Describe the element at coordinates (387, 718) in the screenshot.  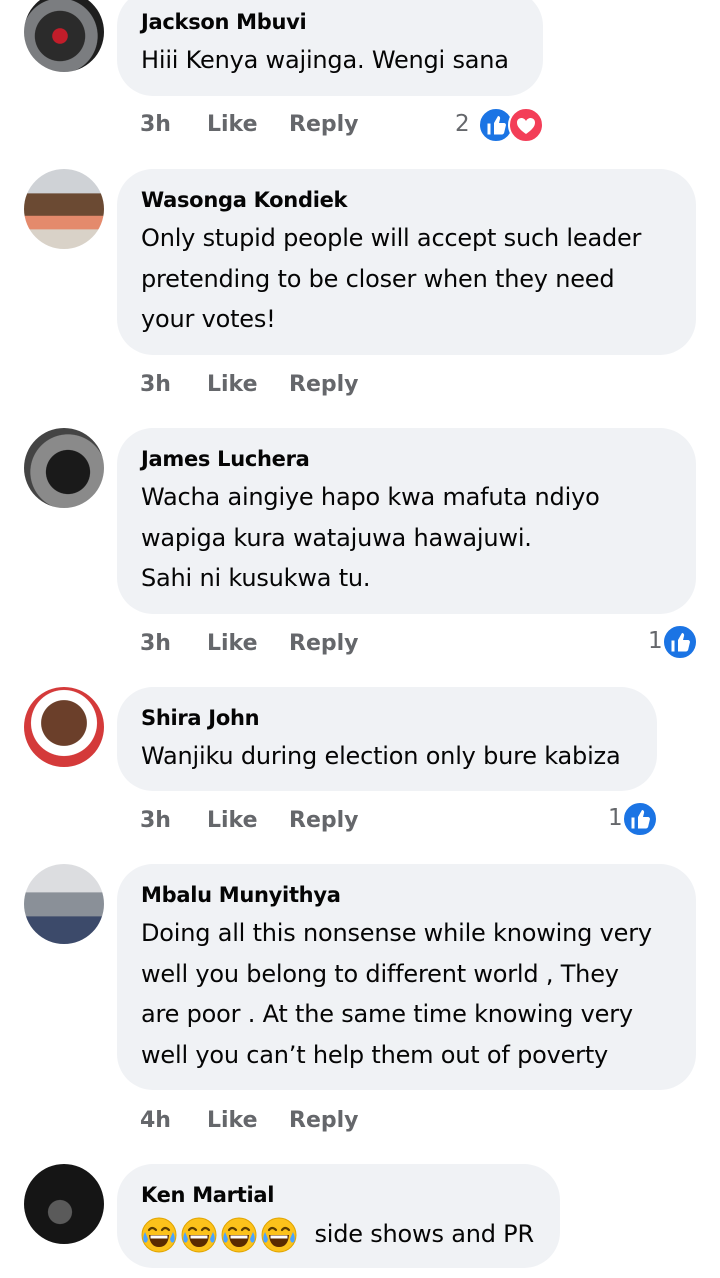
I see `comment-author: Shira John` at that location.